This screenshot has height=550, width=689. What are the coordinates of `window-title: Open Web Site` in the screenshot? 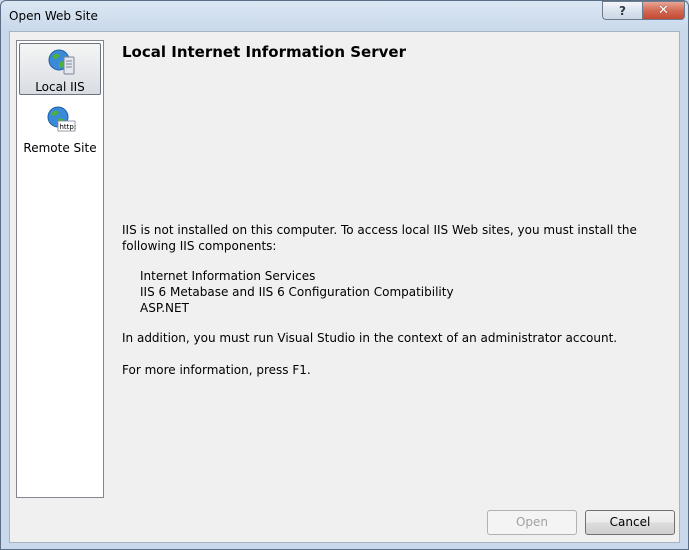 It's located at (53, 16).